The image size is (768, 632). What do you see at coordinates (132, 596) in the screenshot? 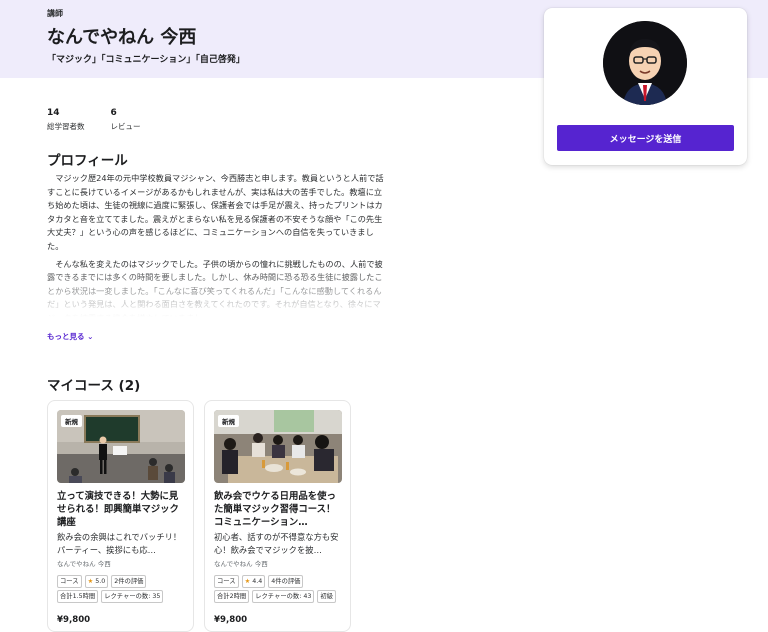
I see `lectures-chip: レクチャーの数: 35` at bounding box center [132, 596].